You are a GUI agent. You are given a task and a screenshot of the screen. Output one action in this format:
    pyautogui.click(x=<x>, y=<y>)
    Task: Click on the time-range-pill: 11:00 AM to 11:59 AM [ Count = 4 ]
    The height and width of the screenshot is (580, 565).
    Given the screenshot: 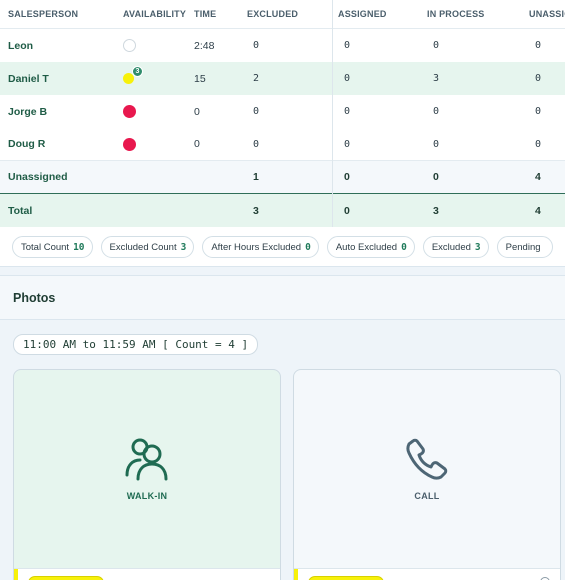 What is the action you would take?
    pyautogui.click(x=136, y=344)
    